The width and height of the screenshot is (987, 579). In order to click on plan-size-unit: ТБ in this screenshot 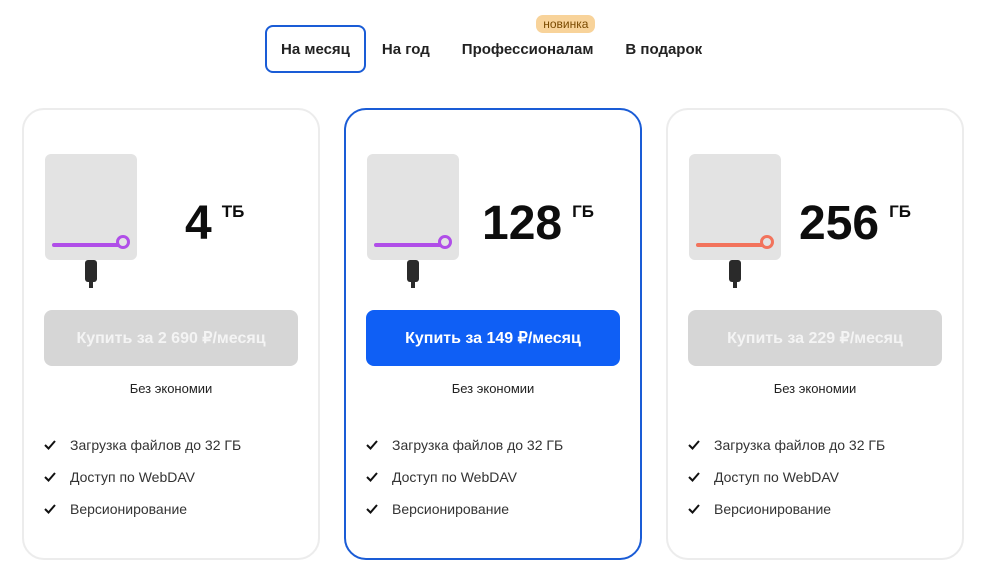, I will do `click(233, 211)`.